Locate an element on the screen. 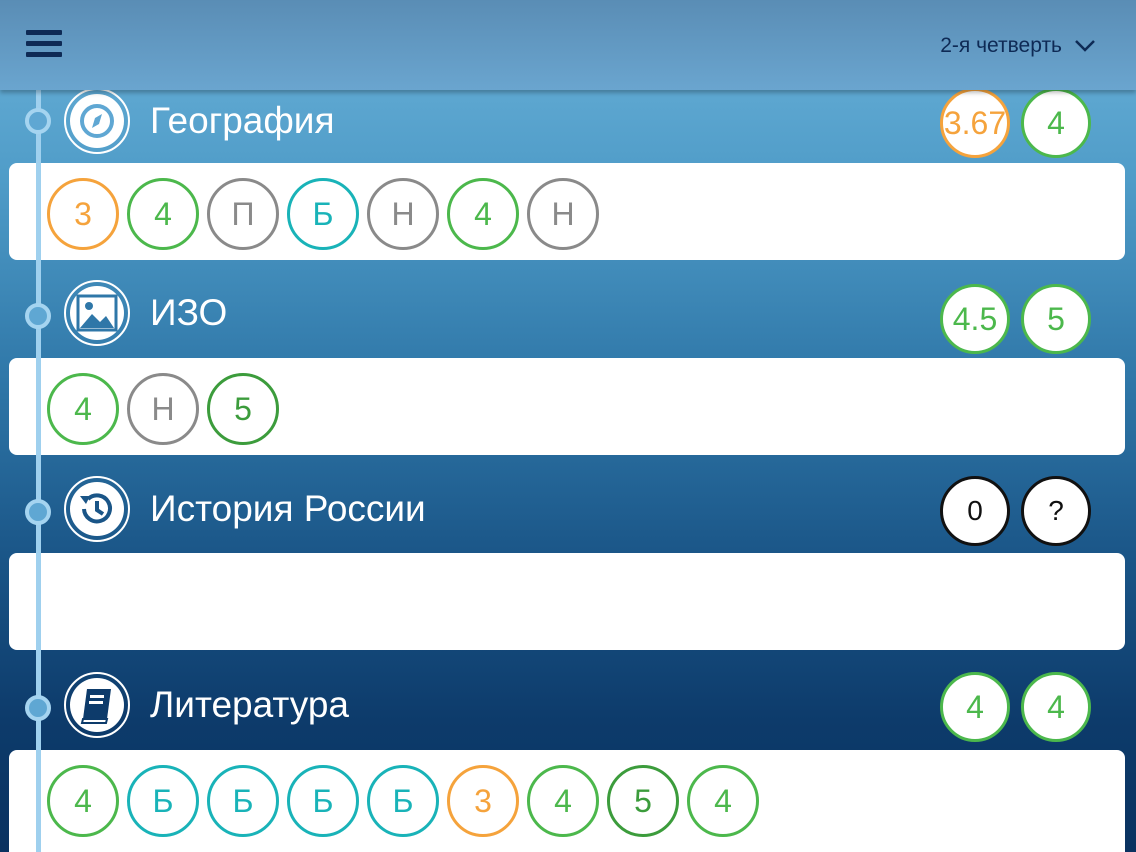  subject-row-literature: Литература 4 4 is located at coordinates (568, 708).